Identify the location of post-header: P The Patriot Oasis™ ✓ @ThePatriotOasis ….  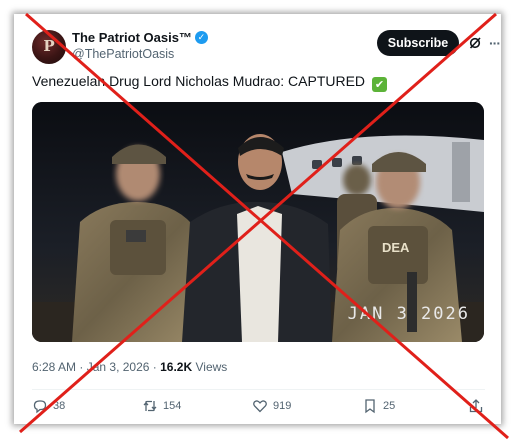
(266, 50).